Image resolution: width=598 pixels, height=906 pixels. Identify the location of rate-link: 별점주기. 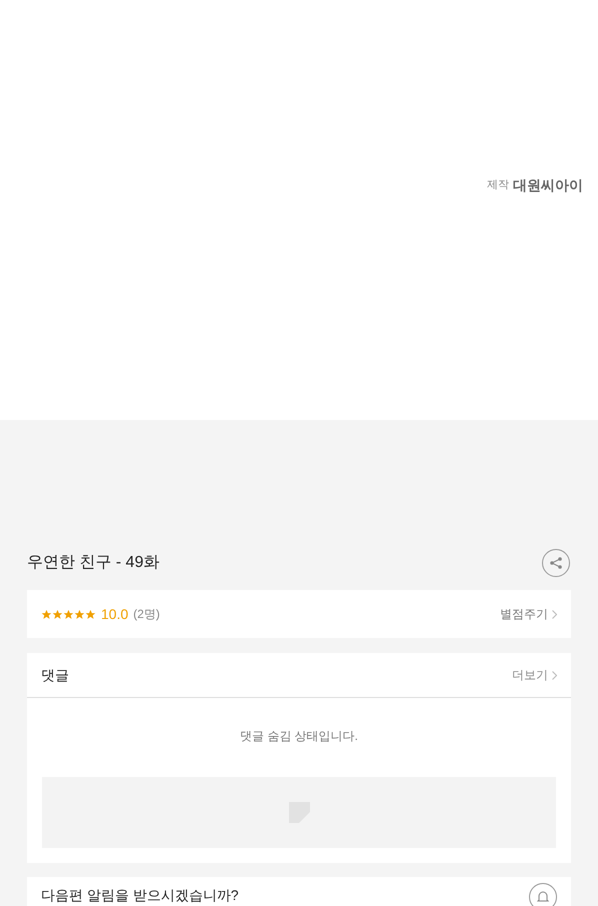
(528, 614).